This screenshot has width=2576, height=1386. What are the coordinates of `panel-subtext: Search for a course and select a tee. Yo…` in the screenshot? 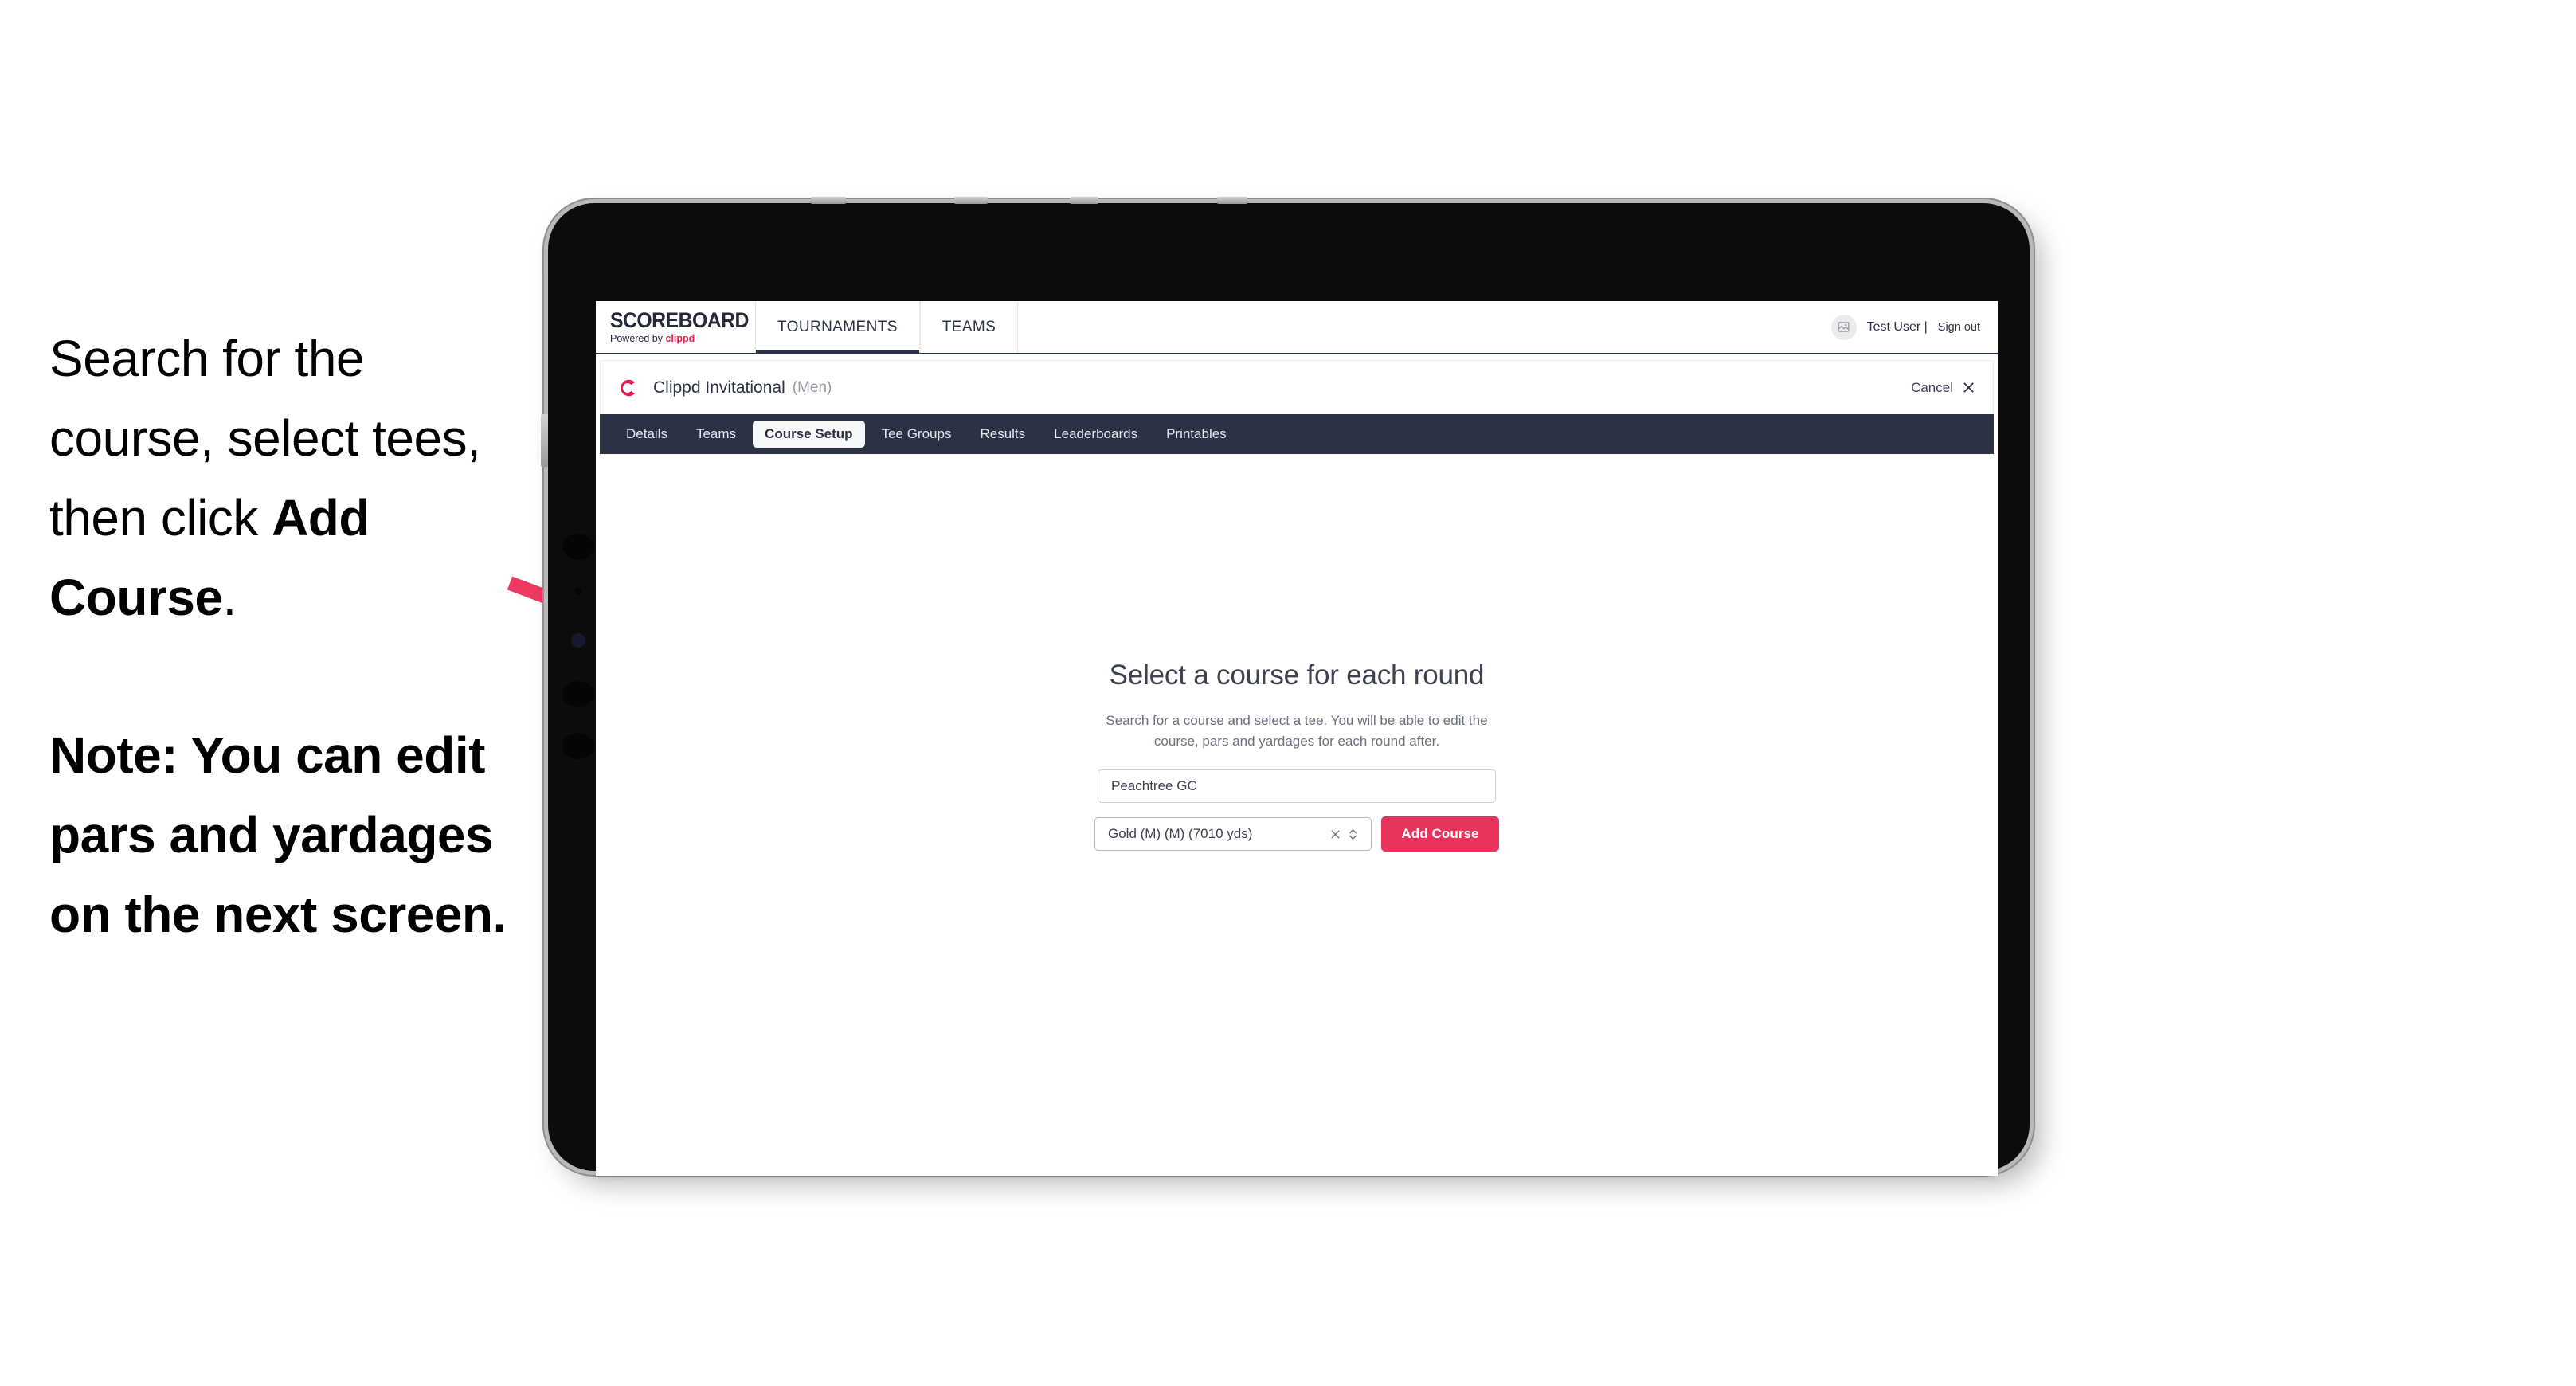 It's located at (1297, 731).